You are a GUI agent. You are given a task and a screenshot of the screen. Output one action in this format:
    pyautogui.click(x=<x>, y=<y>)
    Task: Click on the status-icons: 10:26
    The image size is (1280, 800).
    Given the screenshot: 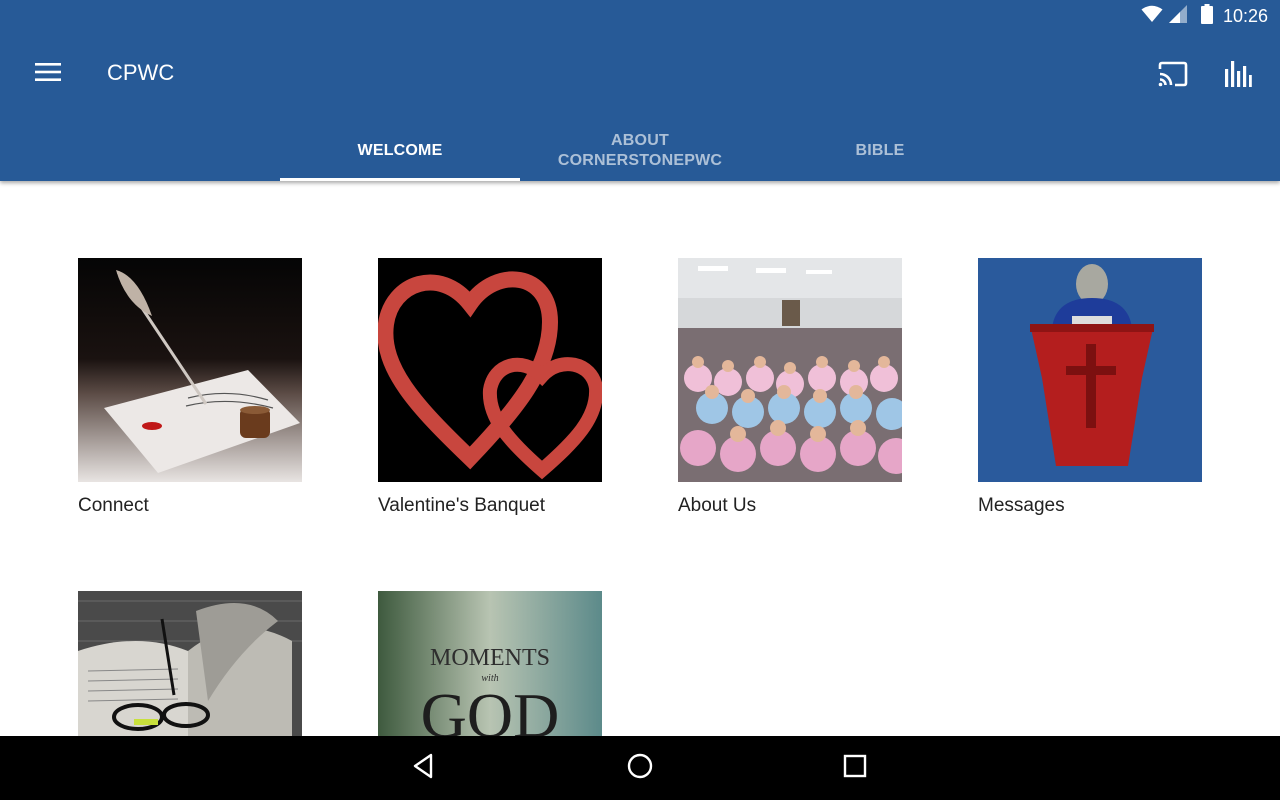 What is the action you would take?
    pyautogui.click(x=1204, y=16)
    